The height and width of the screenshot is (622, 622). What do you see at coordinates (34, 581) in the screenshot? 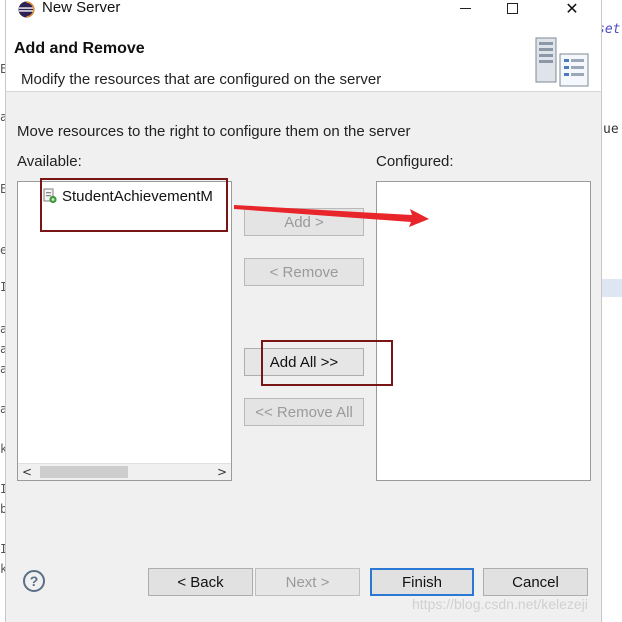
I see `help-icon: ?` at bounding box center [34, 581].